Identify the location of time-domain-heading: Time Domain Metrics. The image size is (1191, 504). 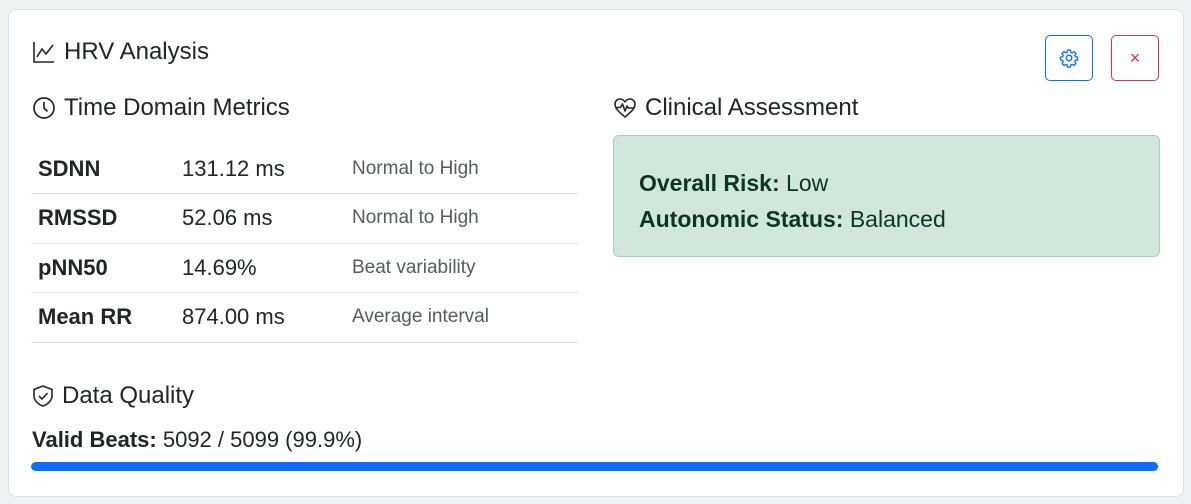
(161, 108).